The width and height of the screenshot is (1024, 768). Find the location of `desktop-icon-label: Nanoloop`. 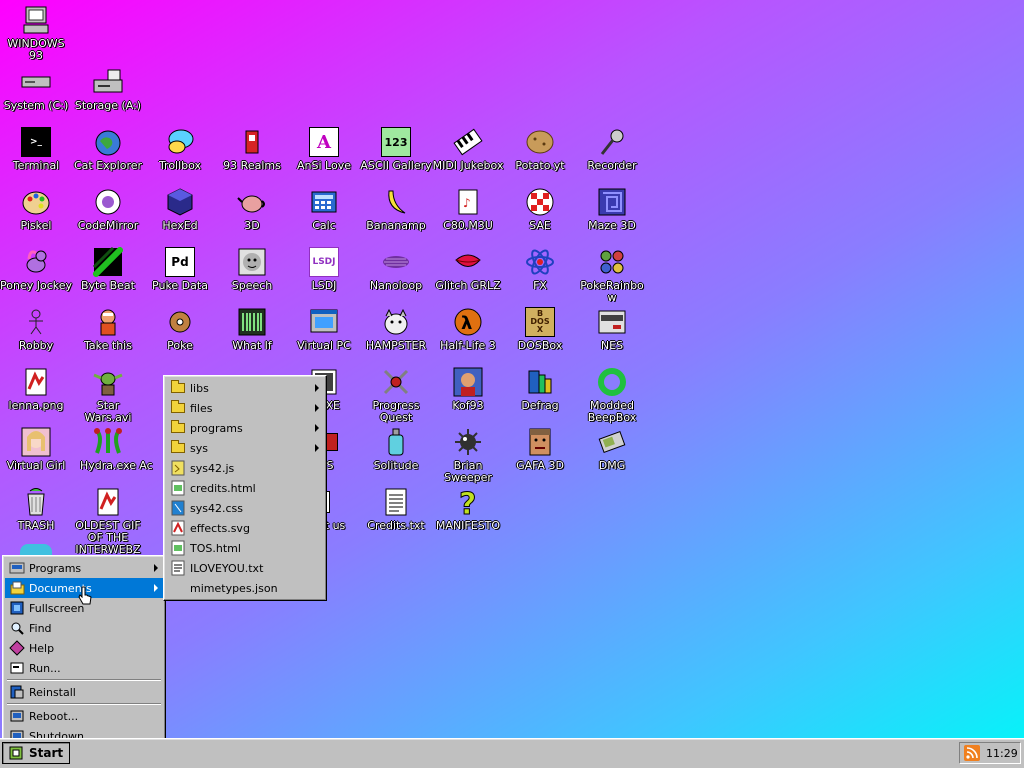

desktop-icon-label: Nanoloop is located at coordinates (396, 285).